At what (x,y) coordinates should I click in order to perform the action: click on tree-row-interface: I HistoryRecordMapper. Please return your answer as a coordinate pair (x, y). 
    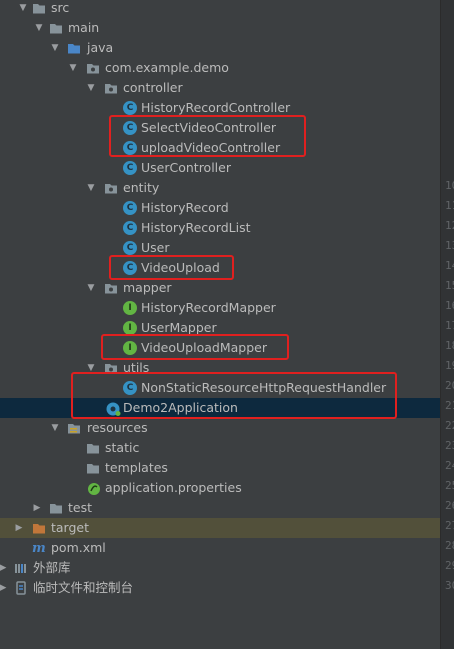
    Looking at the image, I should click on (220, 308).